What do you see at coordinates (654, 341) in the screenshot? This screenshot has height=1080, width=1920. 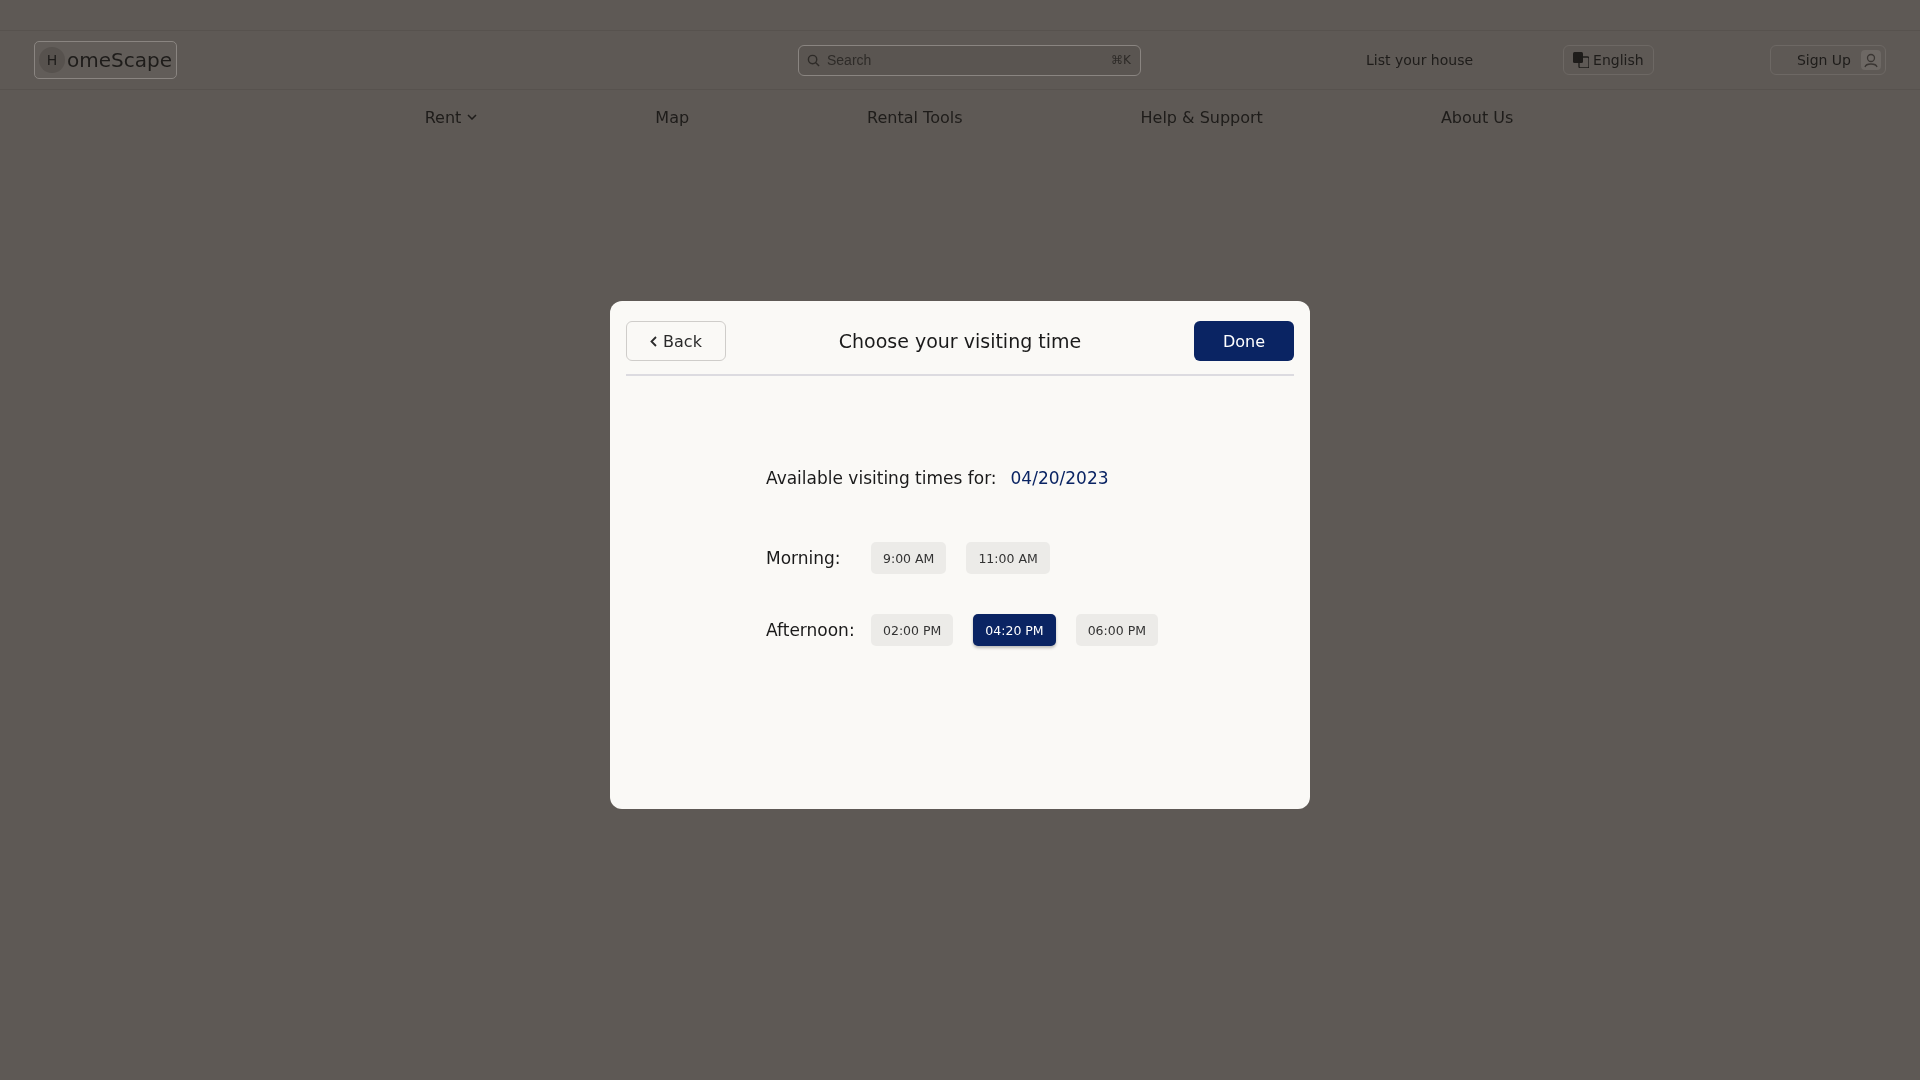 I see `chevron-left-icon` at bounding box center [654, 341].